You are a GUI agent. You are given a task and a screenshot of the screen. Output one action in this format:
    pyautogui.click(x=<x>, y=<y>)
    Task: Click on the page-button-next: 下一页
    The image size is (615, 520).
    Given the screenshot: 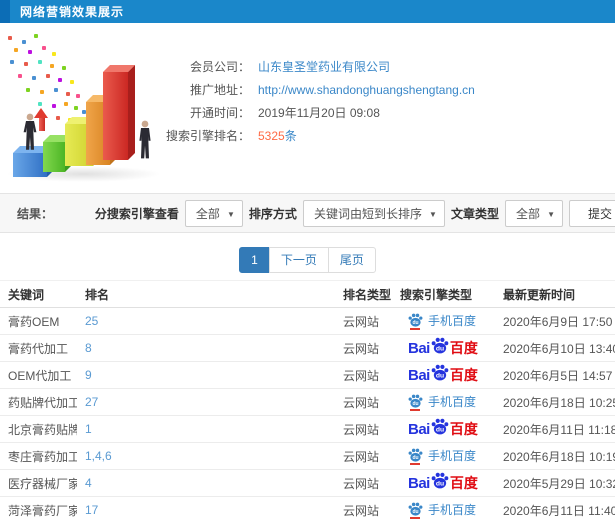 What is the action you would take?
    pyautogui.click(x=298, y=260)
    